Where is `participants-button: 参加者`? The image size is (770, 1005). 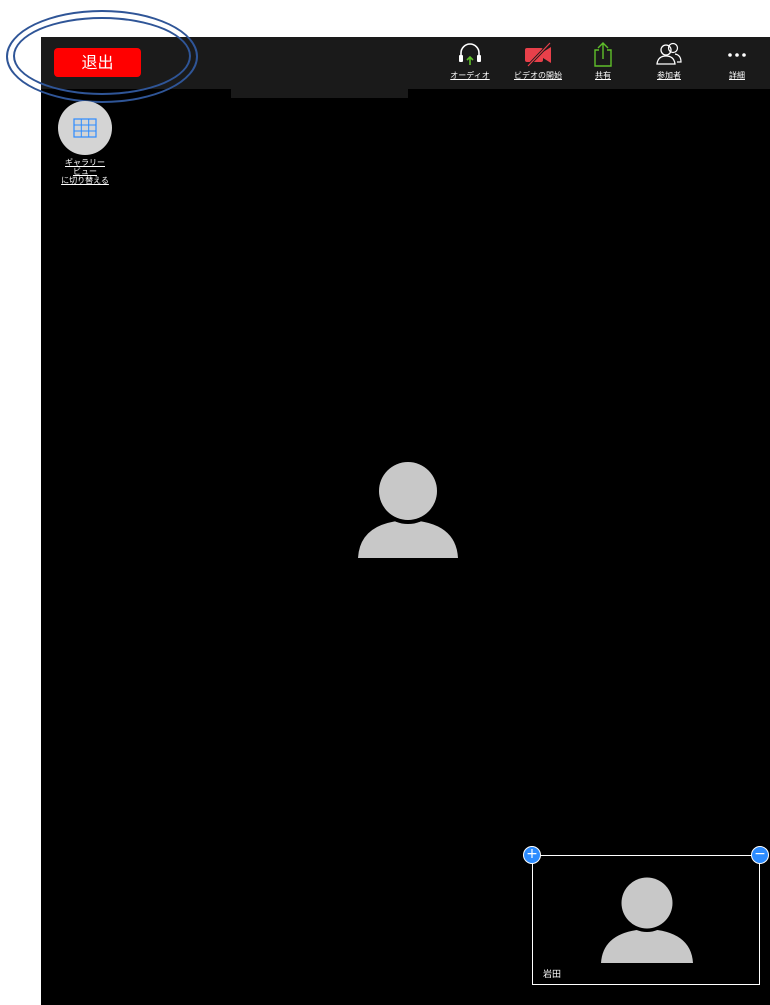
participants-button: 参加者 is located at coordinates (669, 60).